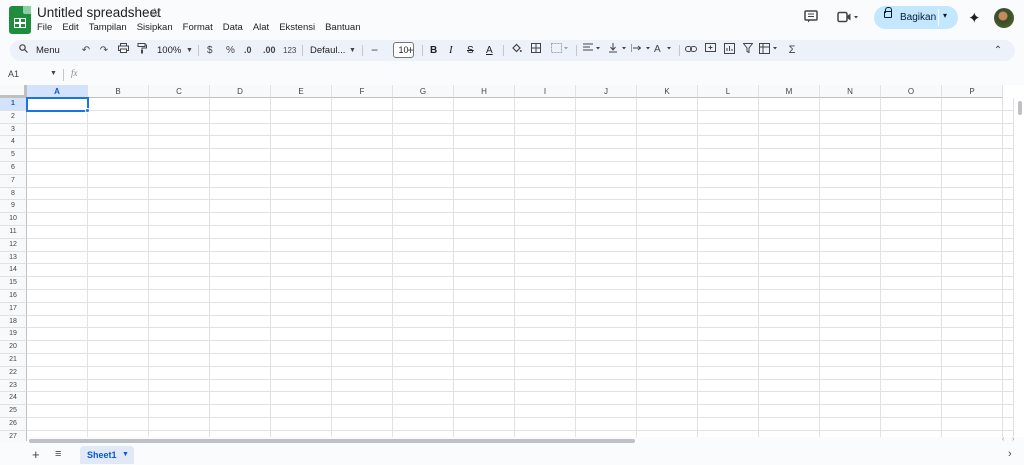  What do you see at coordinates (44, 27) in the screenshot?
I see `menu-file: File` at bounding box center [44, 27].